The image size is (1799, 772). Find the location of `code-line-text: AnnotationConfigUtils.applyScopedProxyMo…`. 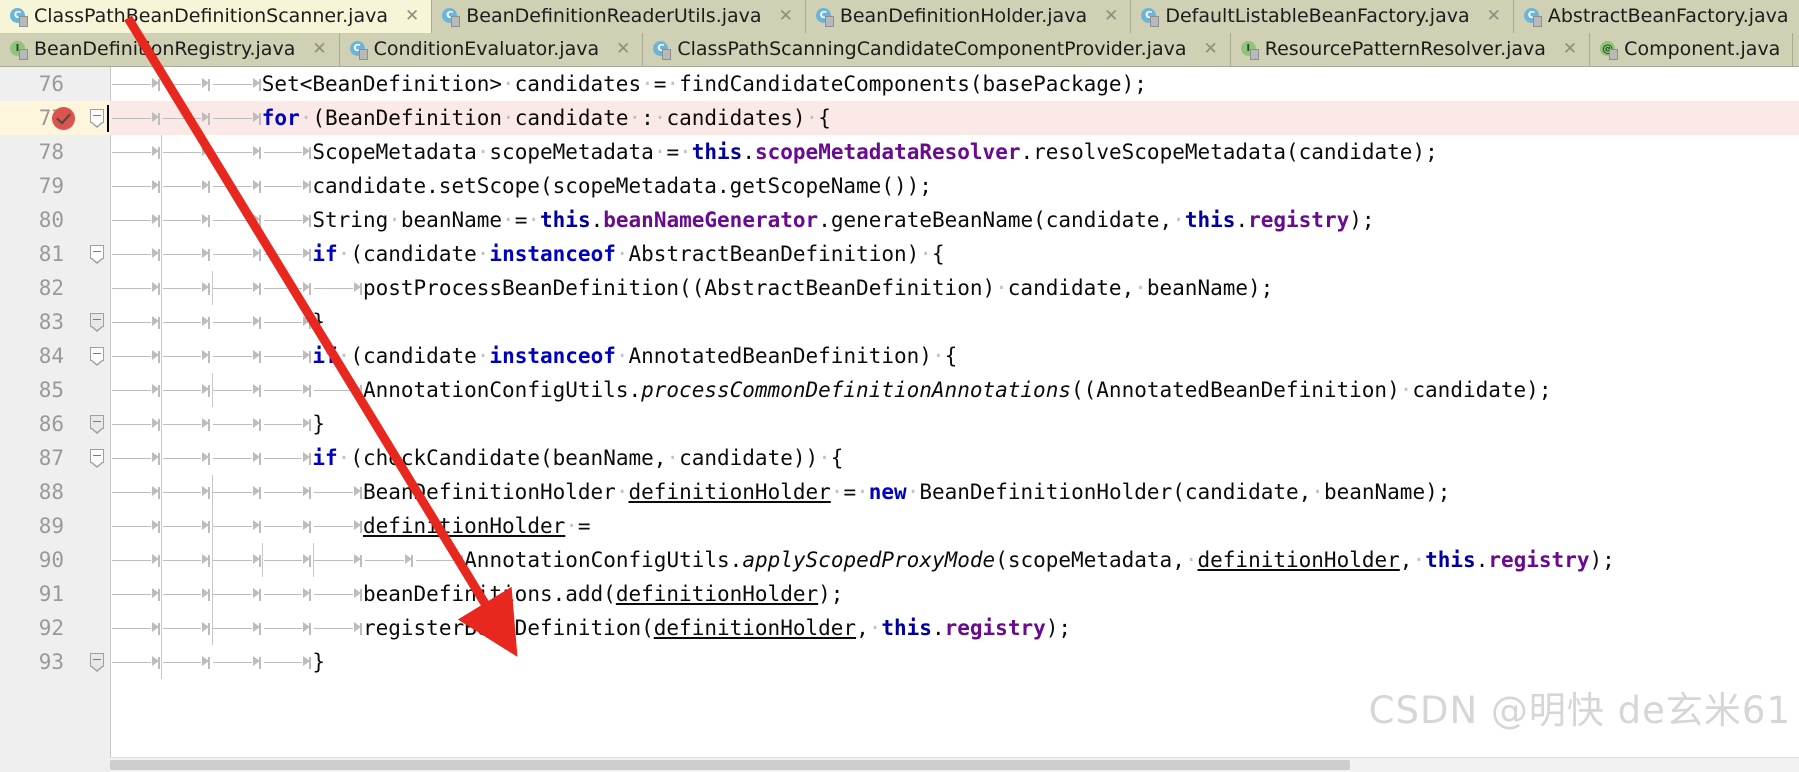

code-line-text: AnnotationConfigUtils.applyScopedProxyMo… is located at coordinates (954, 560).